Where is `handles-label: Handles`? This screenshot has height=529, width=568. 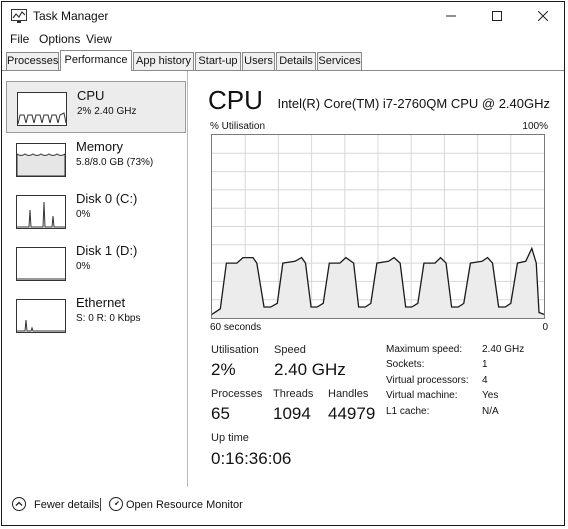
handles-label: Handles is located at coordinates (348, 394).